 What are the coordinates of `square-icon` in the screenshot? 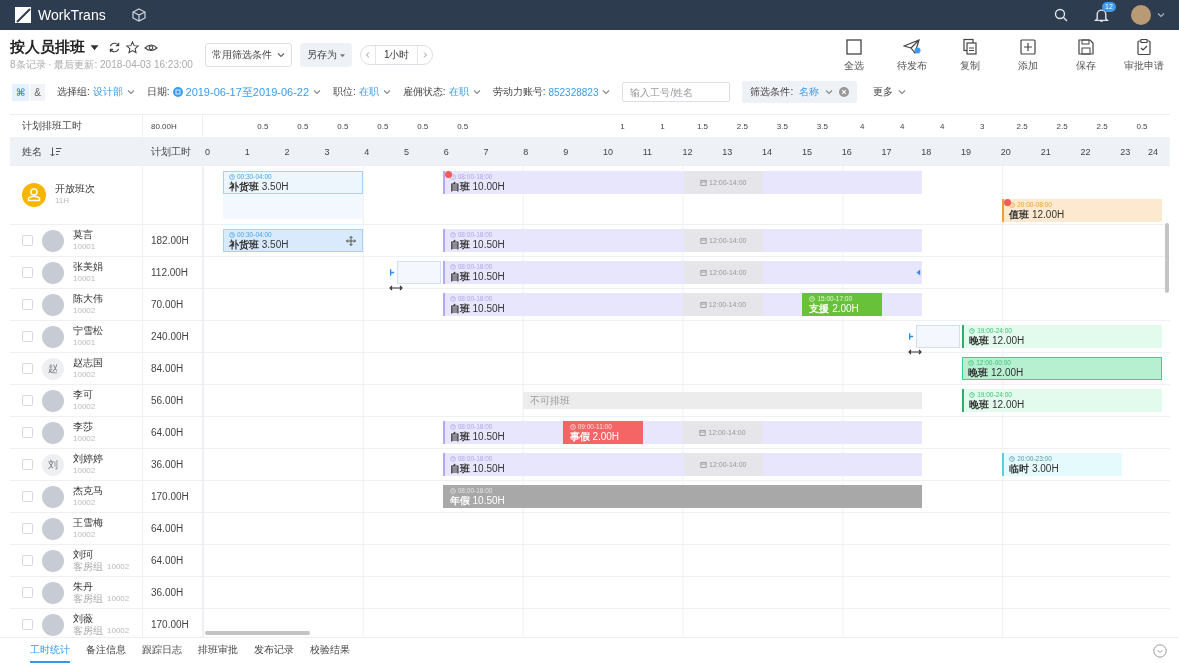 It's located at (854, 46).